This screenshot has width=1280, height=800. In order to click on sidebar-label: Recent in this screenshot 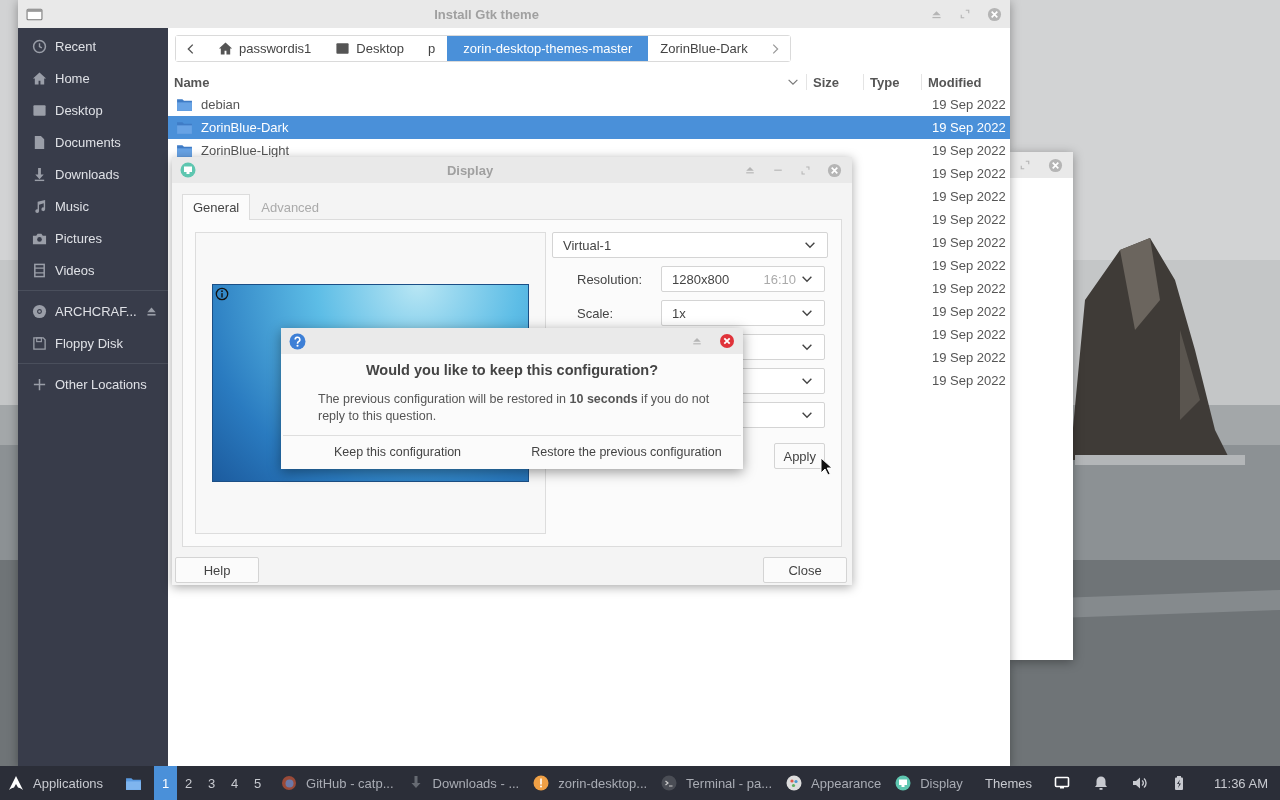, I will do `click(76, 46)`.